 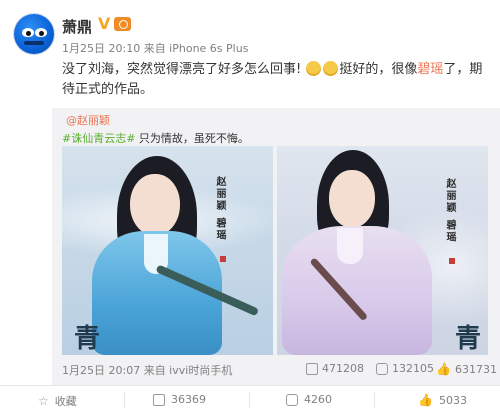 I want to click on like-count: 5033, so click(x=452, y=400).